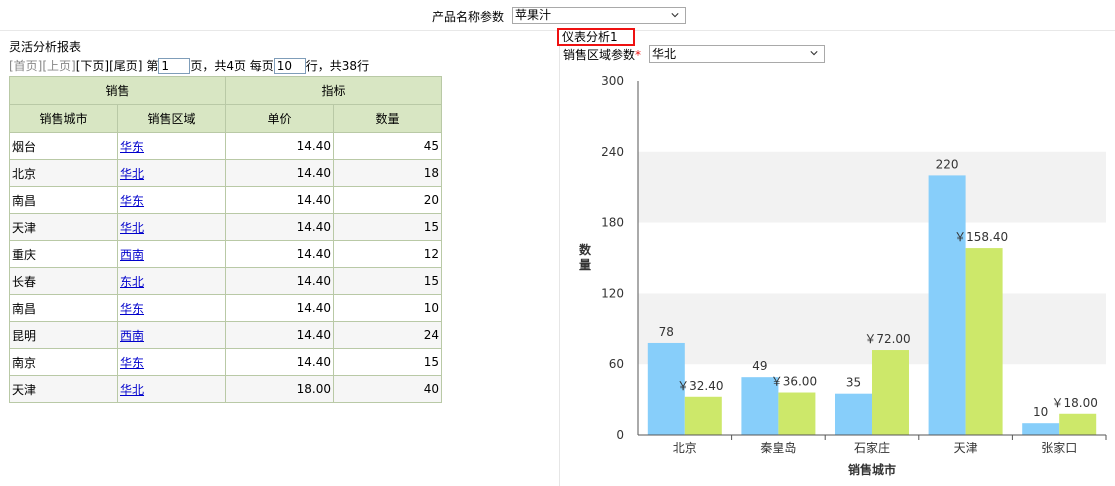 Image resolution: width=1115 pixels, height=486 pixels. What do you see at coordinates (387, 308) in the screenshot?
I see `qty-cell: 10` at bounding box center [387, 308].